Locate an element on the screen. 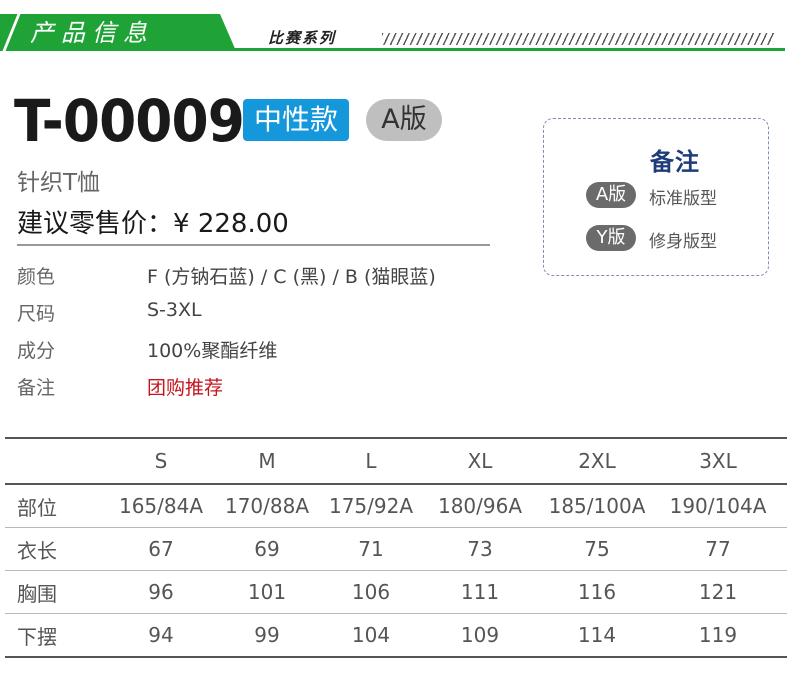 The width and height of the screenshot is (790, 677). spec-label-color: 颜色 is located at coordinates (36, 277).